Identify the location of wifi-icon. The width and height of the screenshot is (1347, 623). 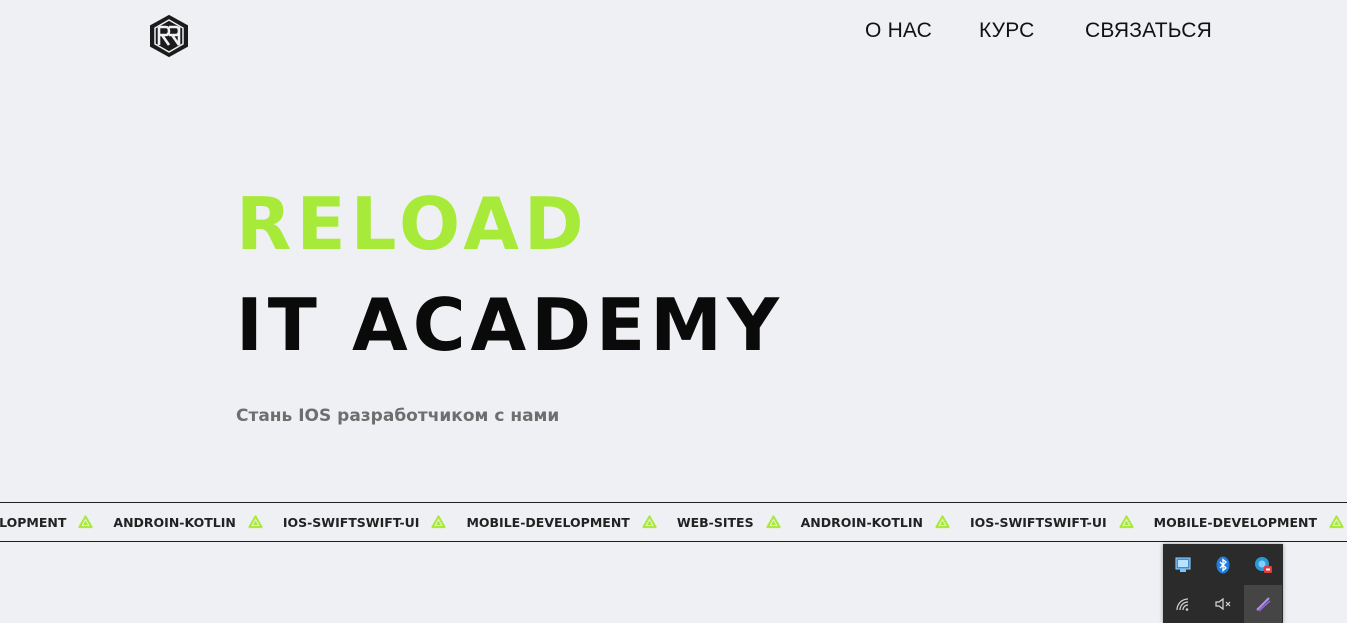
(1183, 604).